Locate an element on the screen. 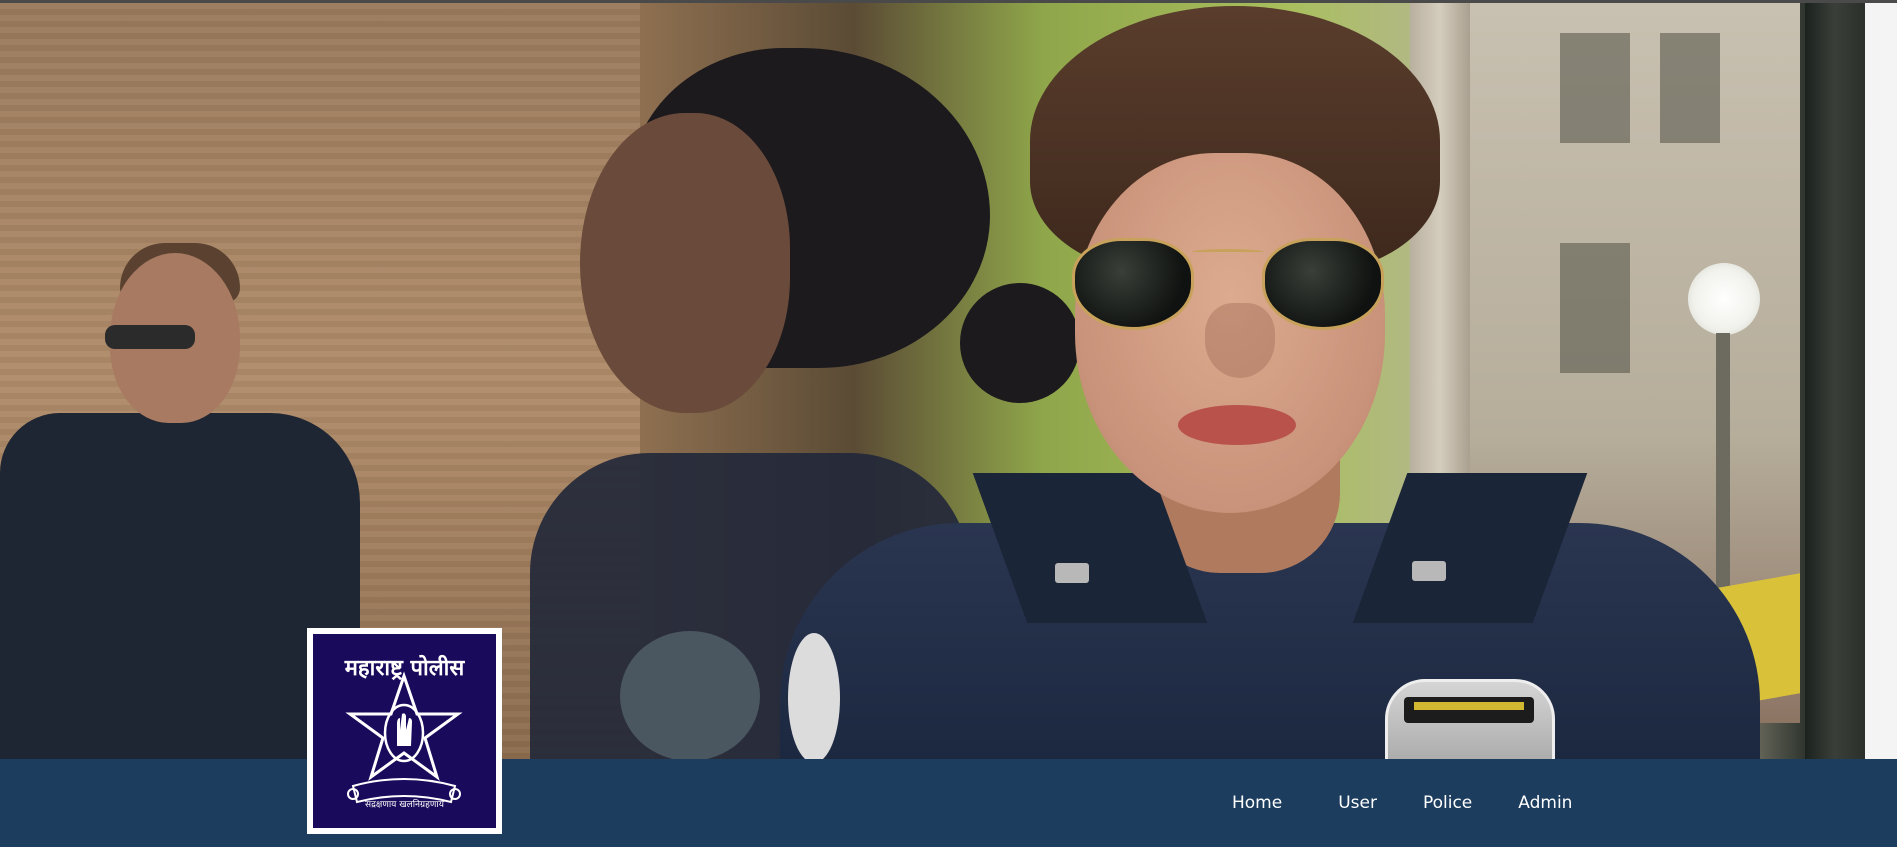  nav-user-link: User is located at coordinates (1357, 803).